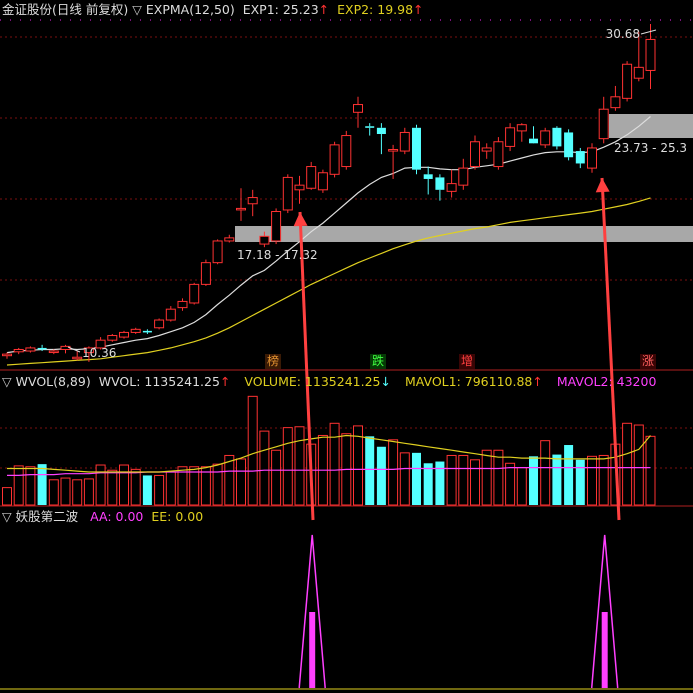 This screenshot has height=693, width=693. I want to click on band-low-label: 17.18 - 17.32, so click(277, 255).